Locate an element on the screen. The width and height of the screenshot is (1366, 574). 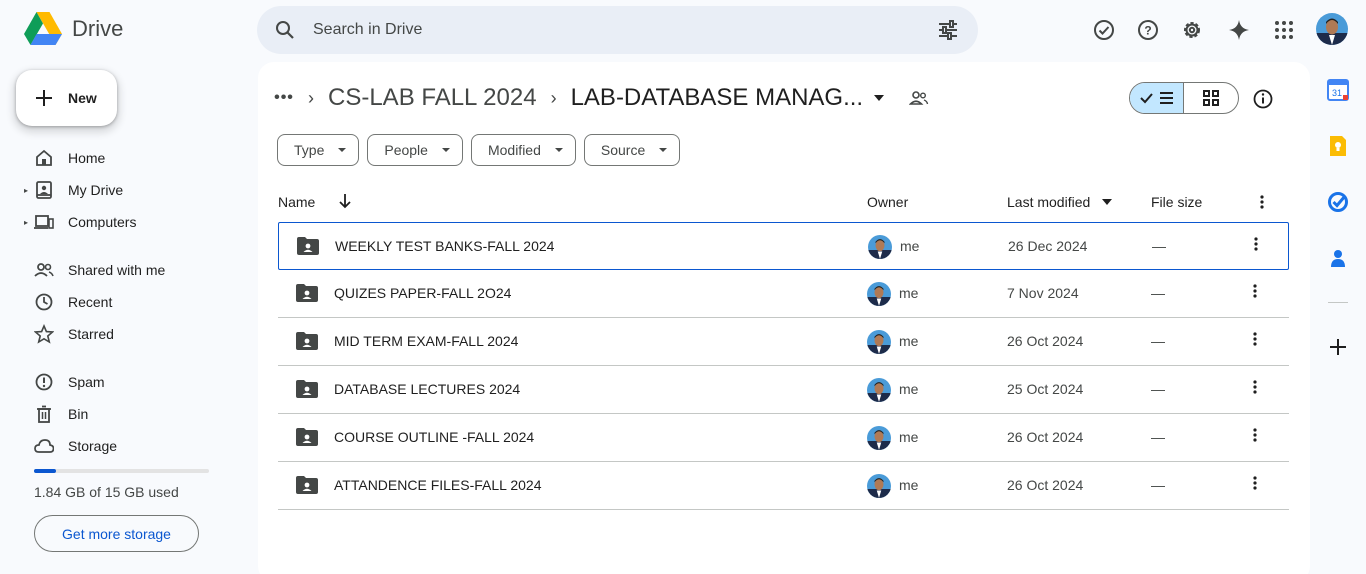
column-header-owner: Owner is located at coordinates (887, 202).